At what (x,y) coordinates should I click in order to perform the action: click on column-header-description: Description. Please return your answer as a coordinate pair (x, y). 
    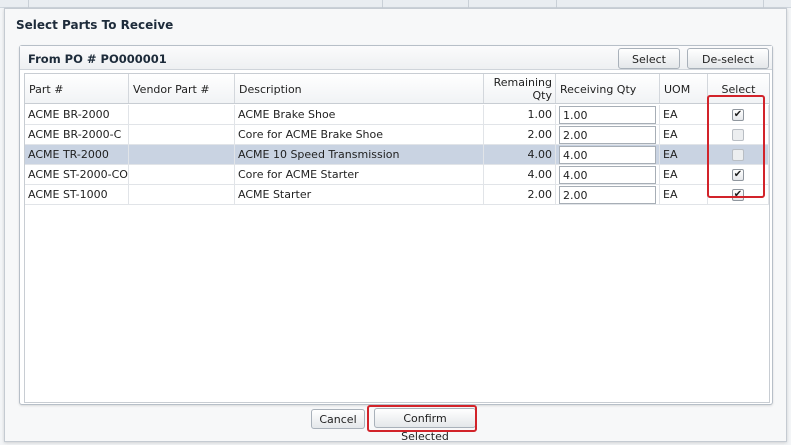
    Looking at the image, I should click on (359, 88).